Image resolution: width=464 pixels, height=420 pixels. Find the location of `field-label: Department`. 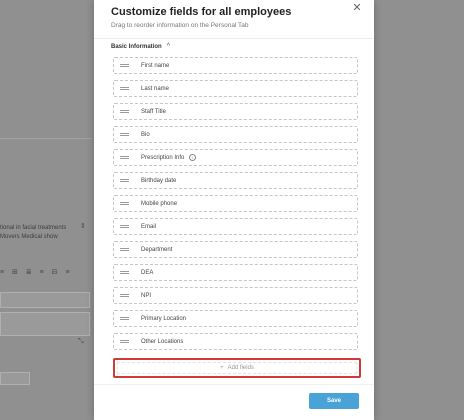

field-label: Department is located at coordinates (157, 249).